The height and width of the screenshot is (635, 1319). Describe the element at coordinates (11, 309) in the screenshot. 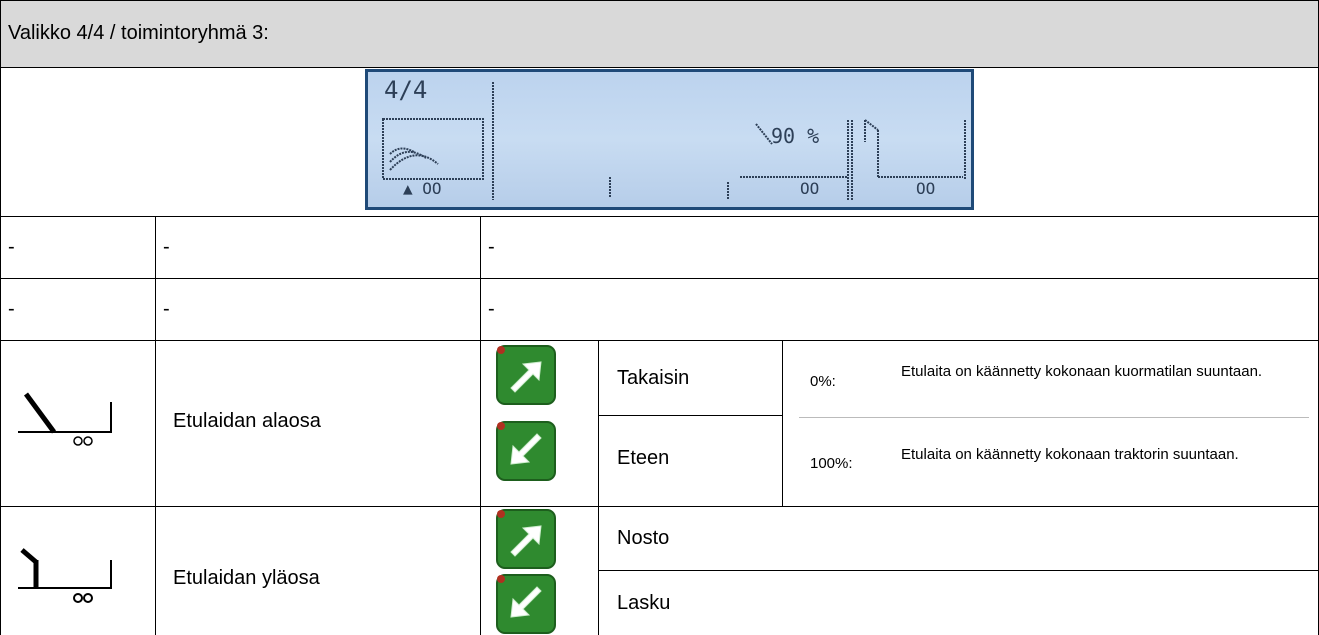

I see `row2-col1: -` at that location.